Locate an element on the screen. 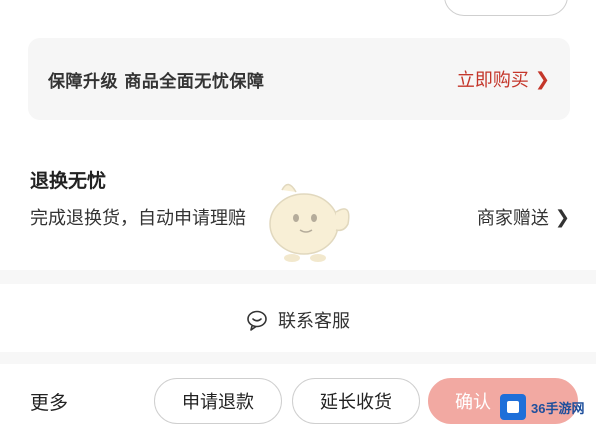 The width and height of the screenshot is (596, 446). buy-now-link: 立即购买 ❯ is located at coordinates (503, 79).